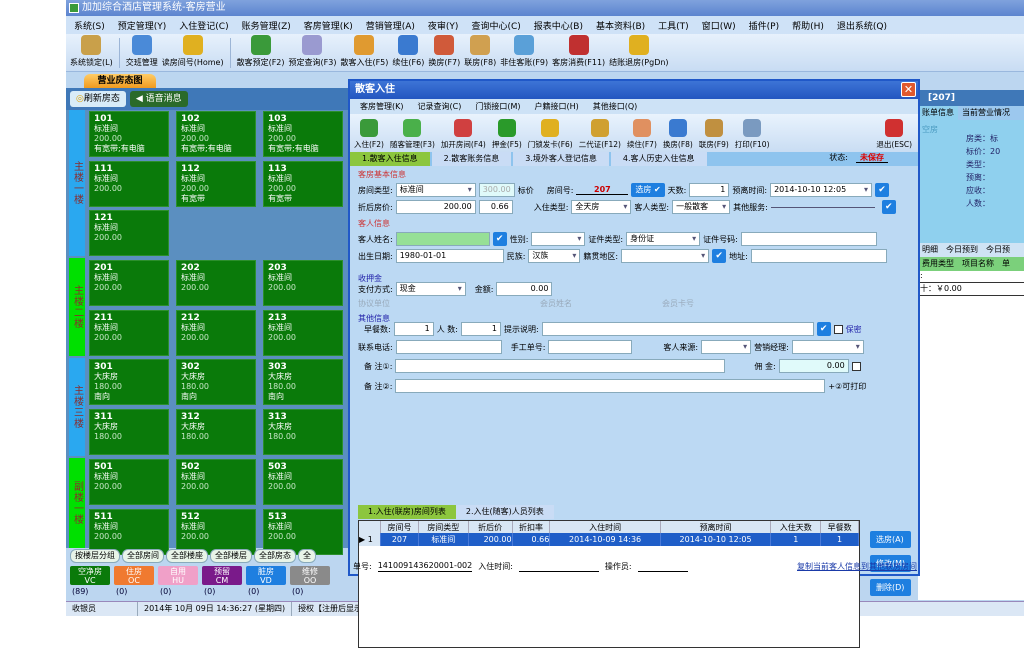 This screenshot has height=648, width=1024. I want to click on group-button: 全, so click(307, 556).